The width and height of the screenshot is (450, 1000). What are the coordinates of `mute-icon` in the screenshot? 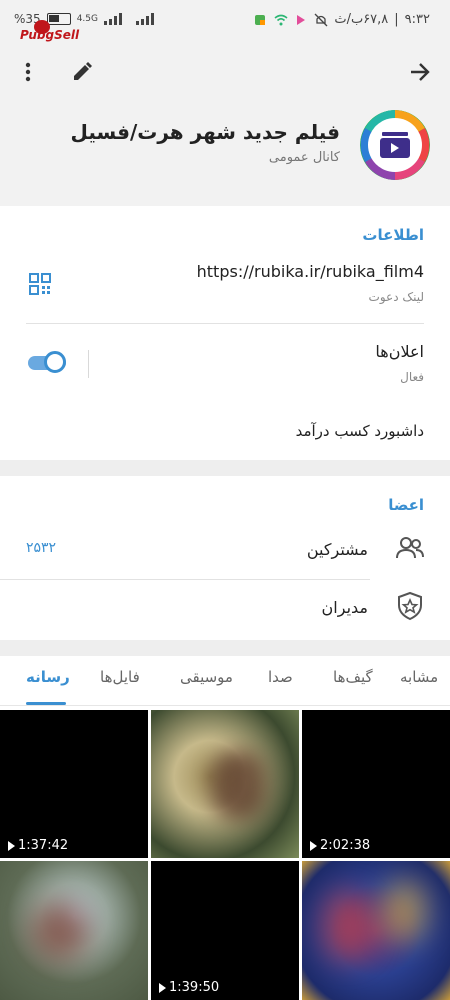 It's located at (321, 19).